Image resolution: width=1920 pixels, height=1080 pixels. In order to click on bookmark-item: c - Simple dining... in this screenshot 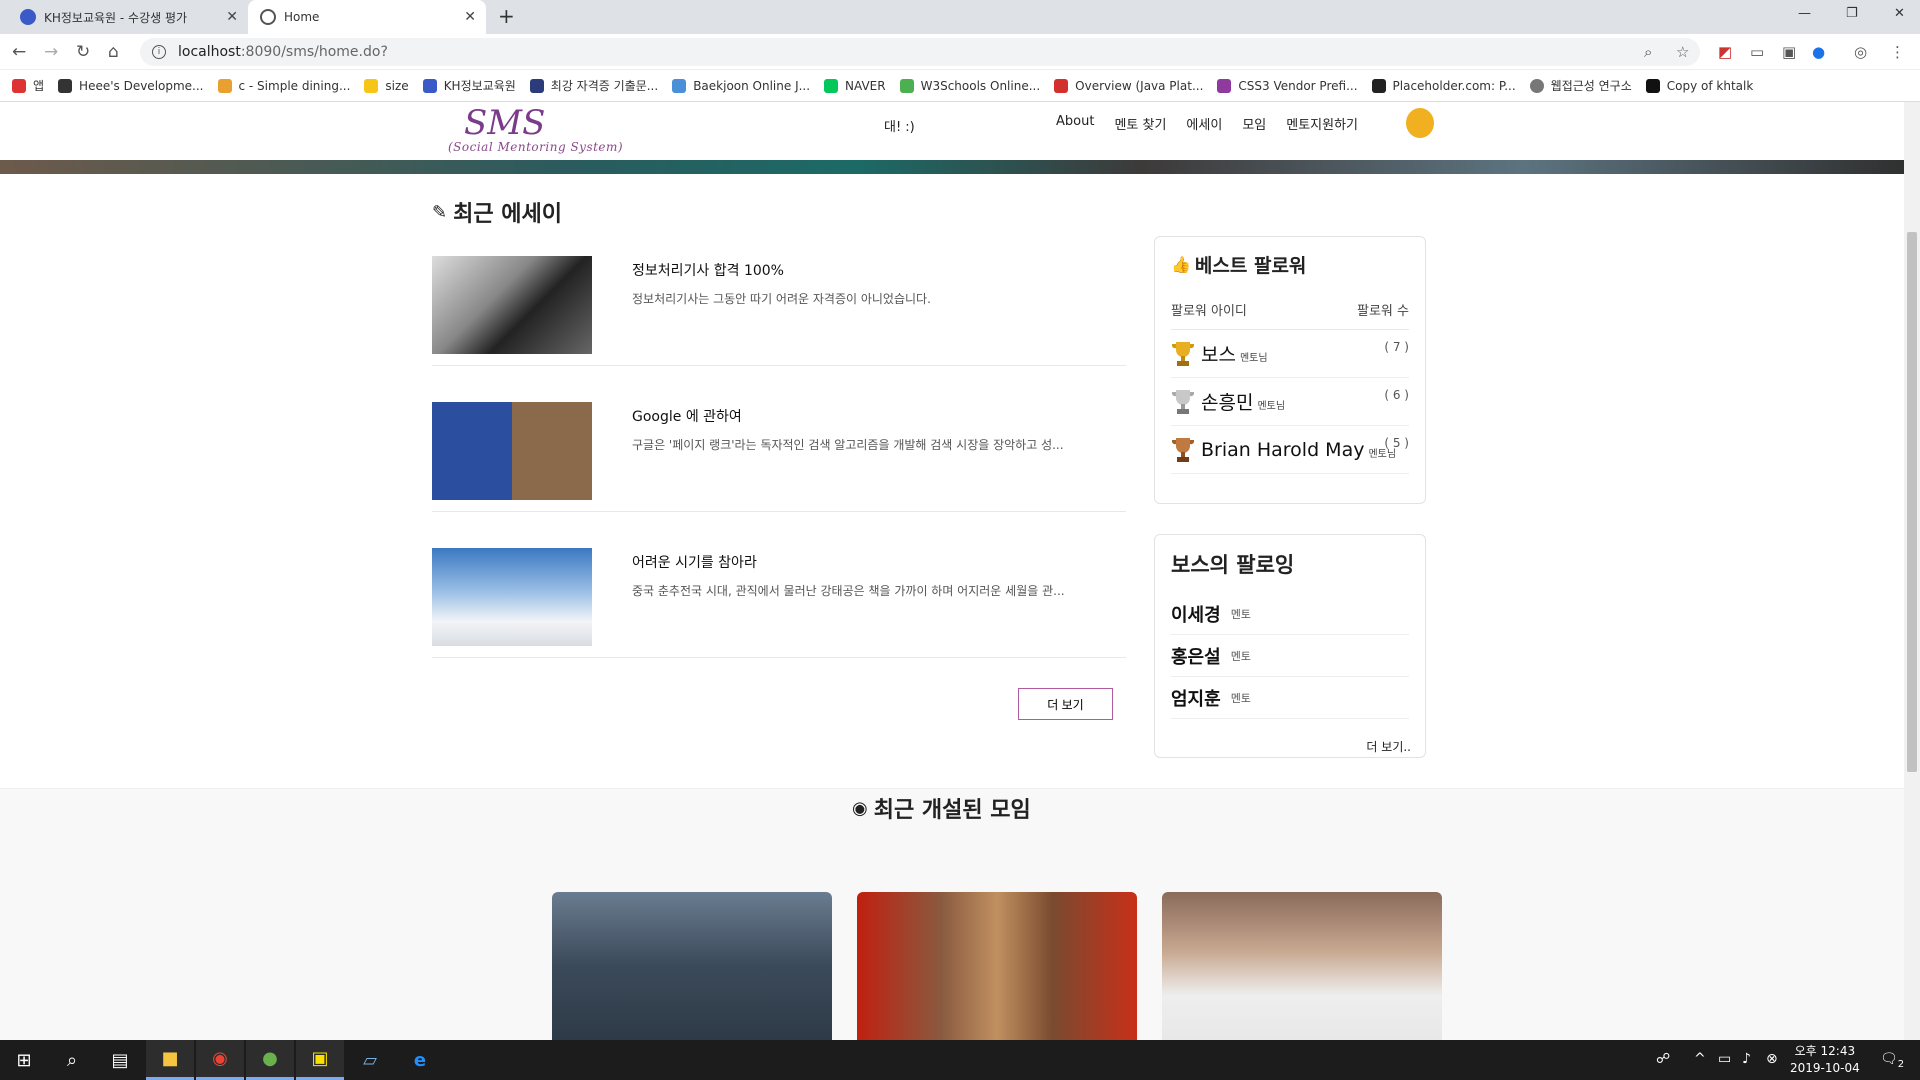, I will do `click(283, 85)`.